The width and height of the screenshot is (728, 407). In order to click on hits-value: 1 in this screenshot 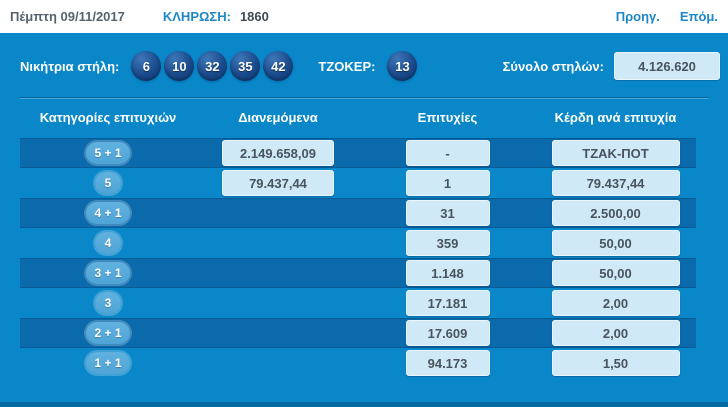, I will do `click(447, 183)`.